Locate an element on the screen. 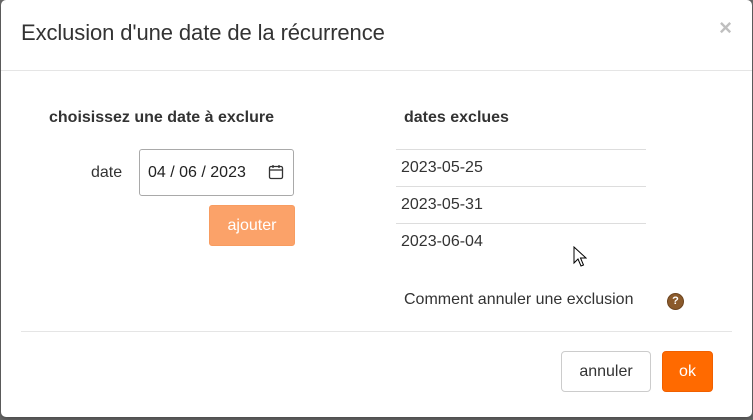 The image size is (753, 420). choose-date-heading: choisissez une date à exclure is located at coordinates (161, 117).